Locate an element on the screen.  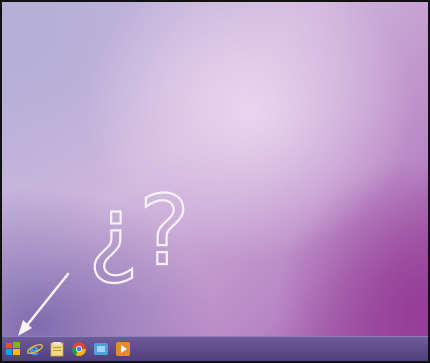
file-explorer-button is located at coordinates (57, 349).